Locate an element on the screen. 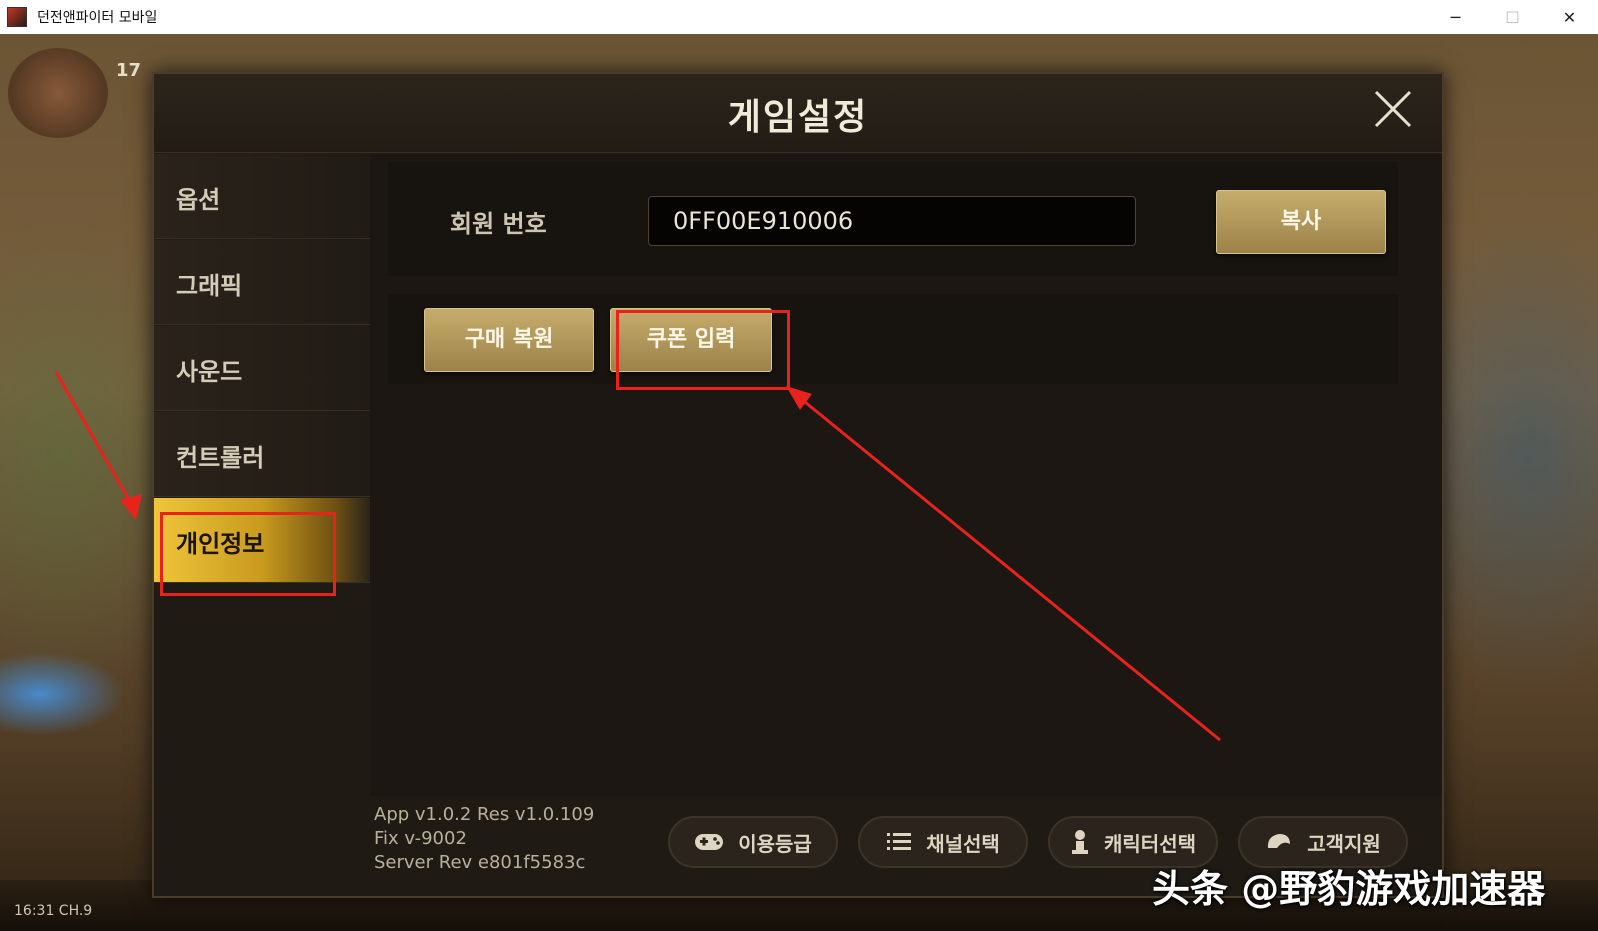  watermark: 头条 @野豹游戏加速器 is located at coordinates (1349, 889).